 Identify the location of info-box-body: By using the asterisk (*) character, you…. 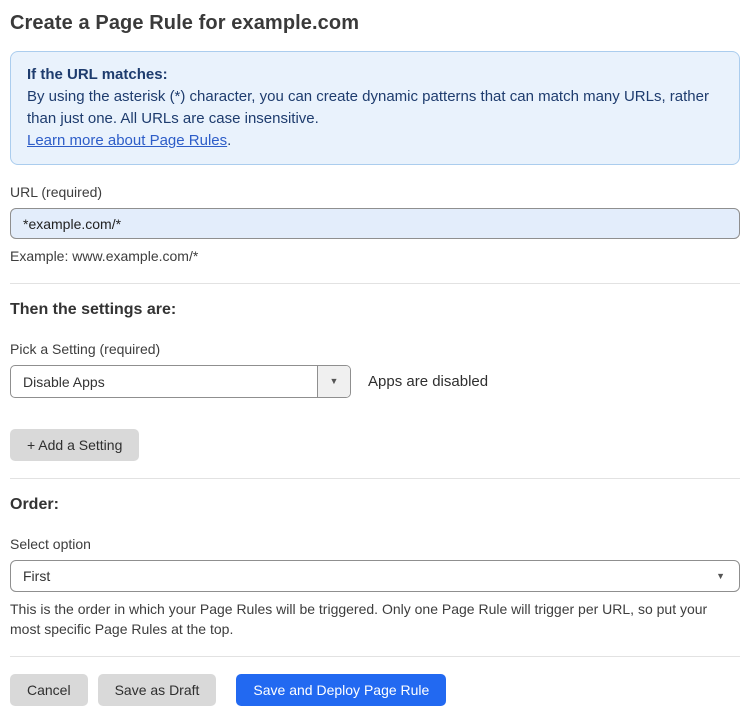
(368, 107).